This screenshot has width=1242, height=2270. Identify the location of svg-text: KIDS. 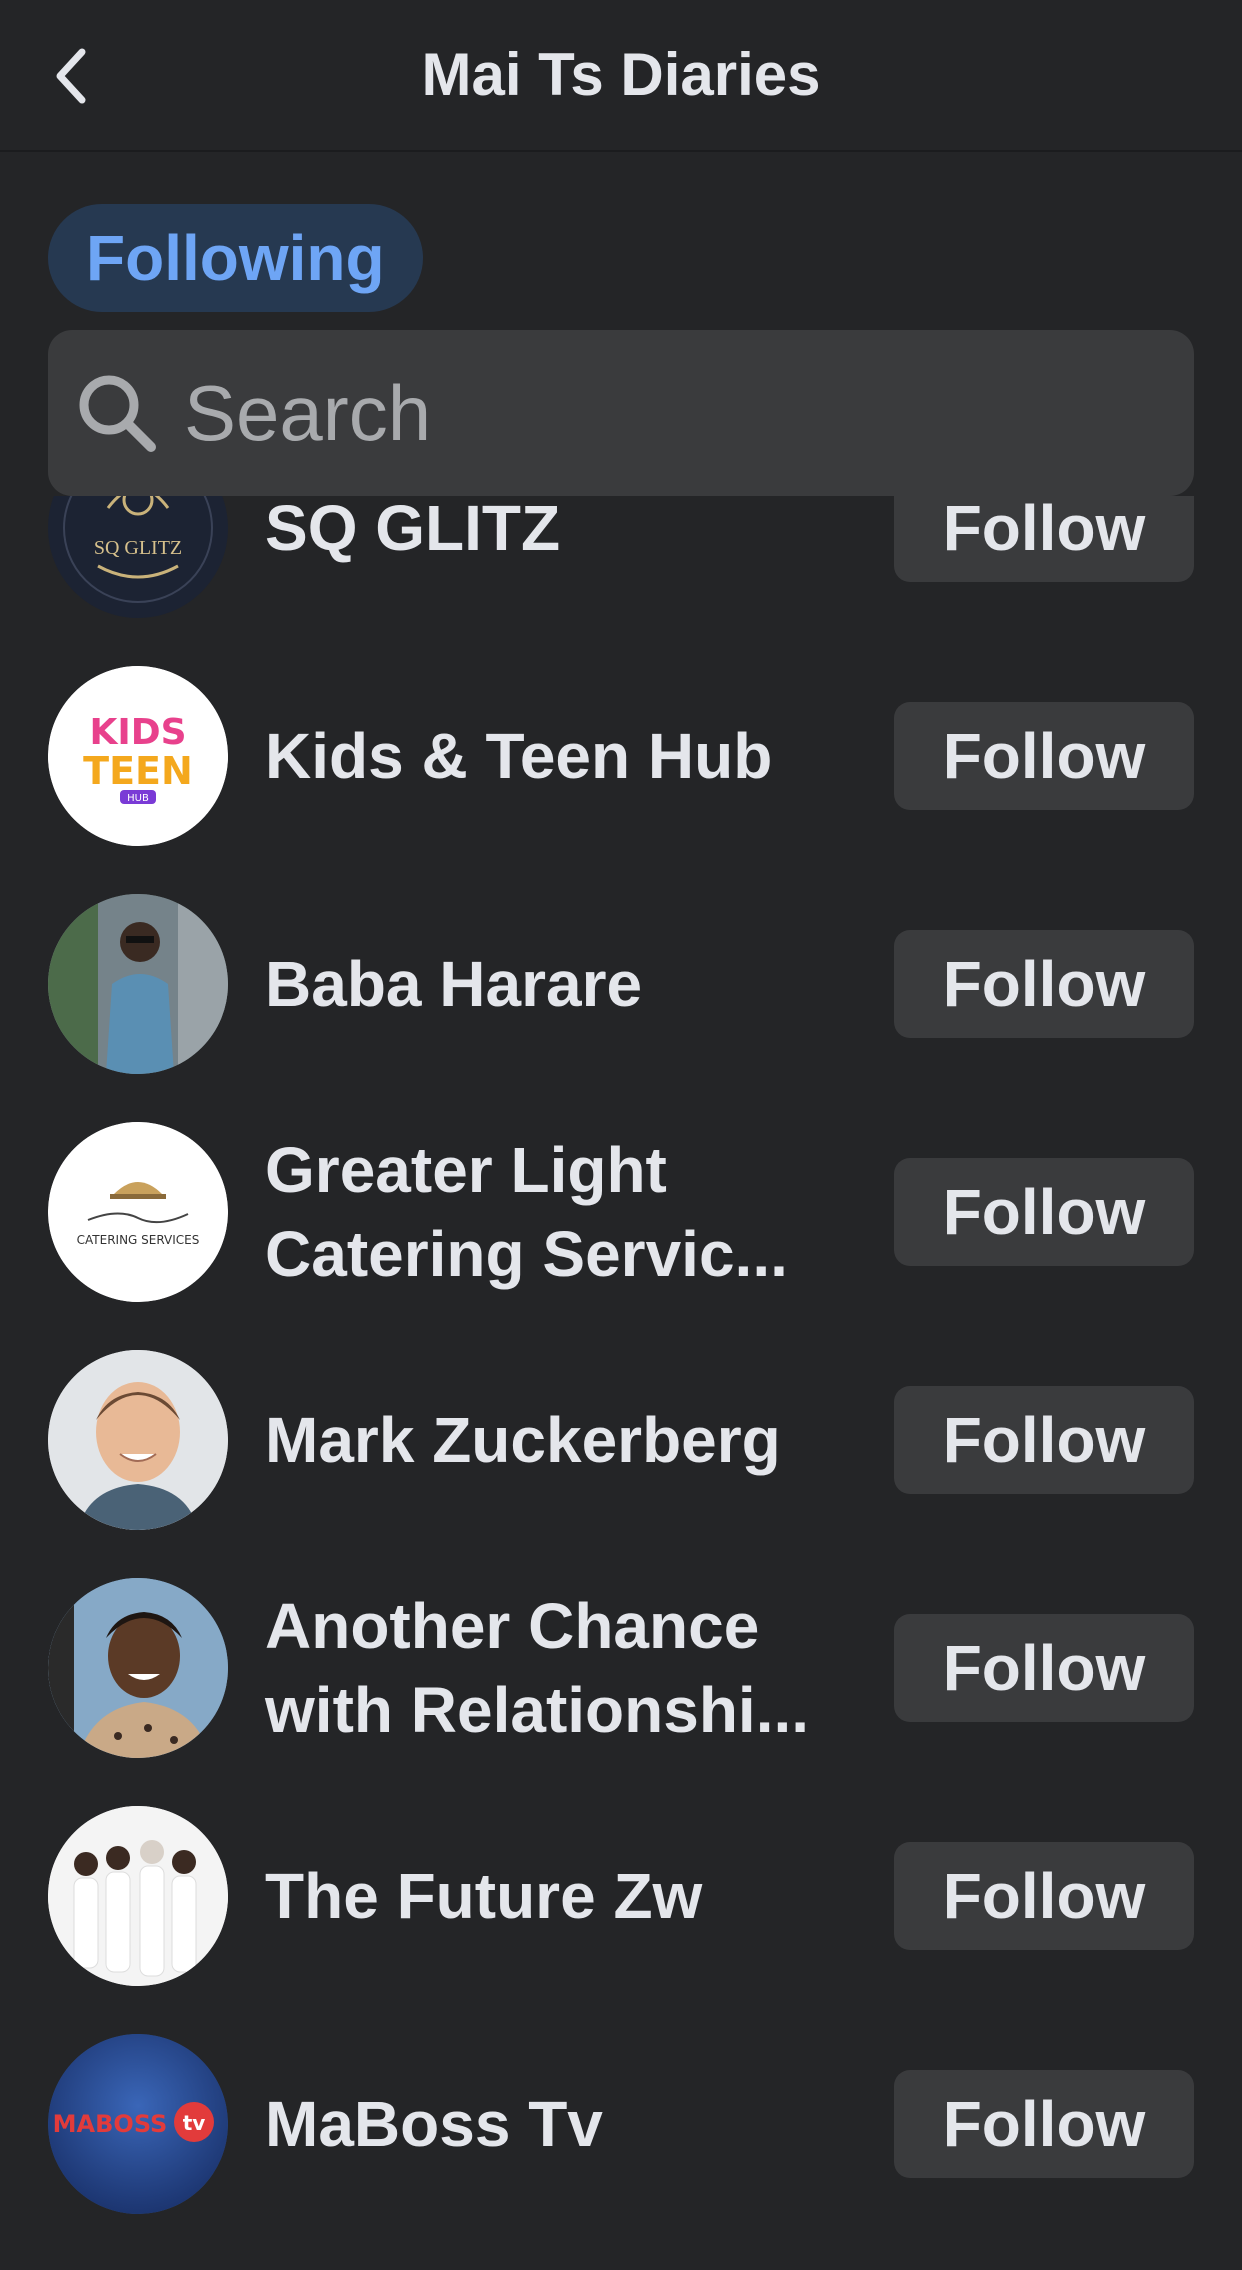
(137, 732).